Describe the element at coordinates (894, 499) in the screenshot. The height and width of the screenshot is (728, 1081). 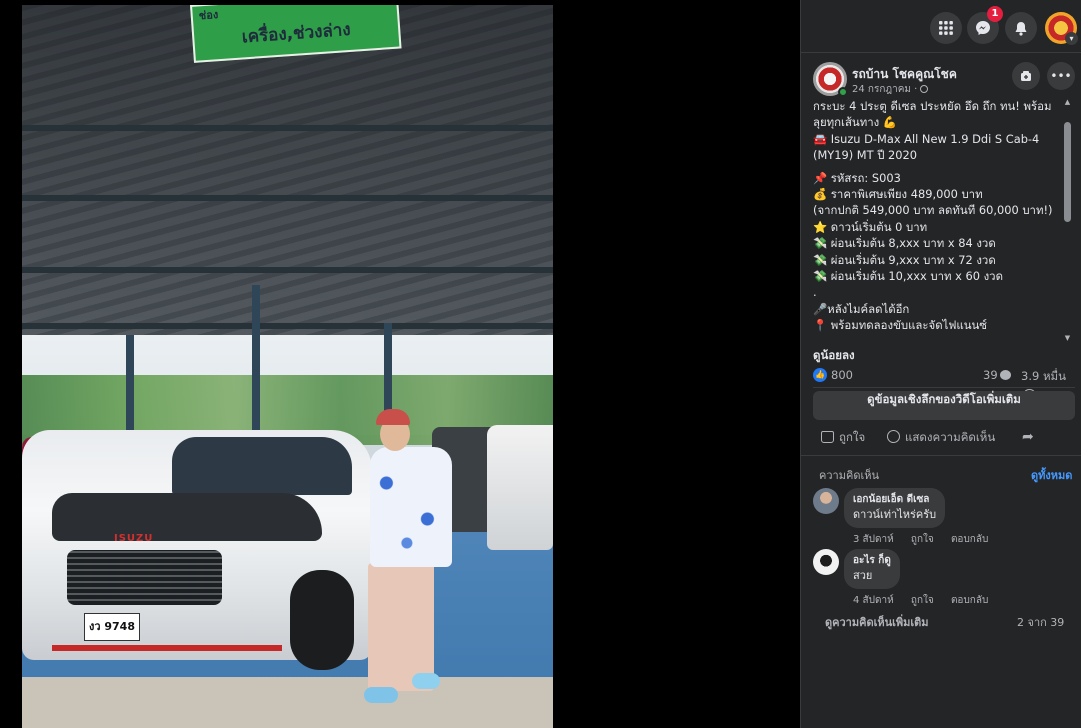
I see `commenter-name: เอกน้อยเอ็ด ดีเซล` at that location.